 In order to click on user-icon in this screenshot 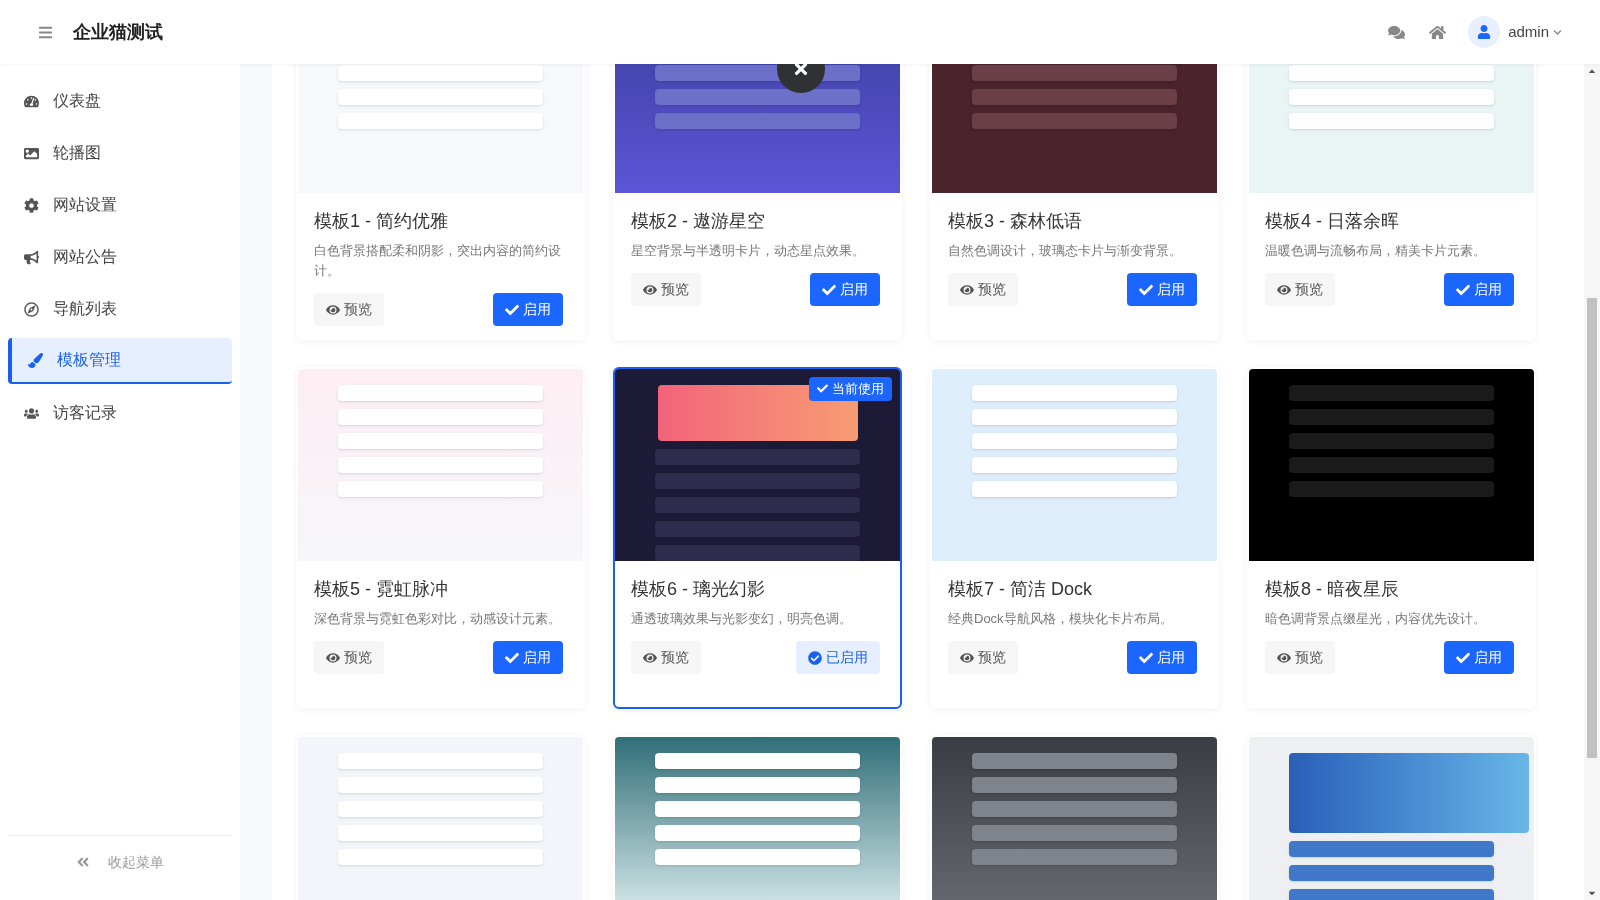, I will do `click(1484, 32)`.